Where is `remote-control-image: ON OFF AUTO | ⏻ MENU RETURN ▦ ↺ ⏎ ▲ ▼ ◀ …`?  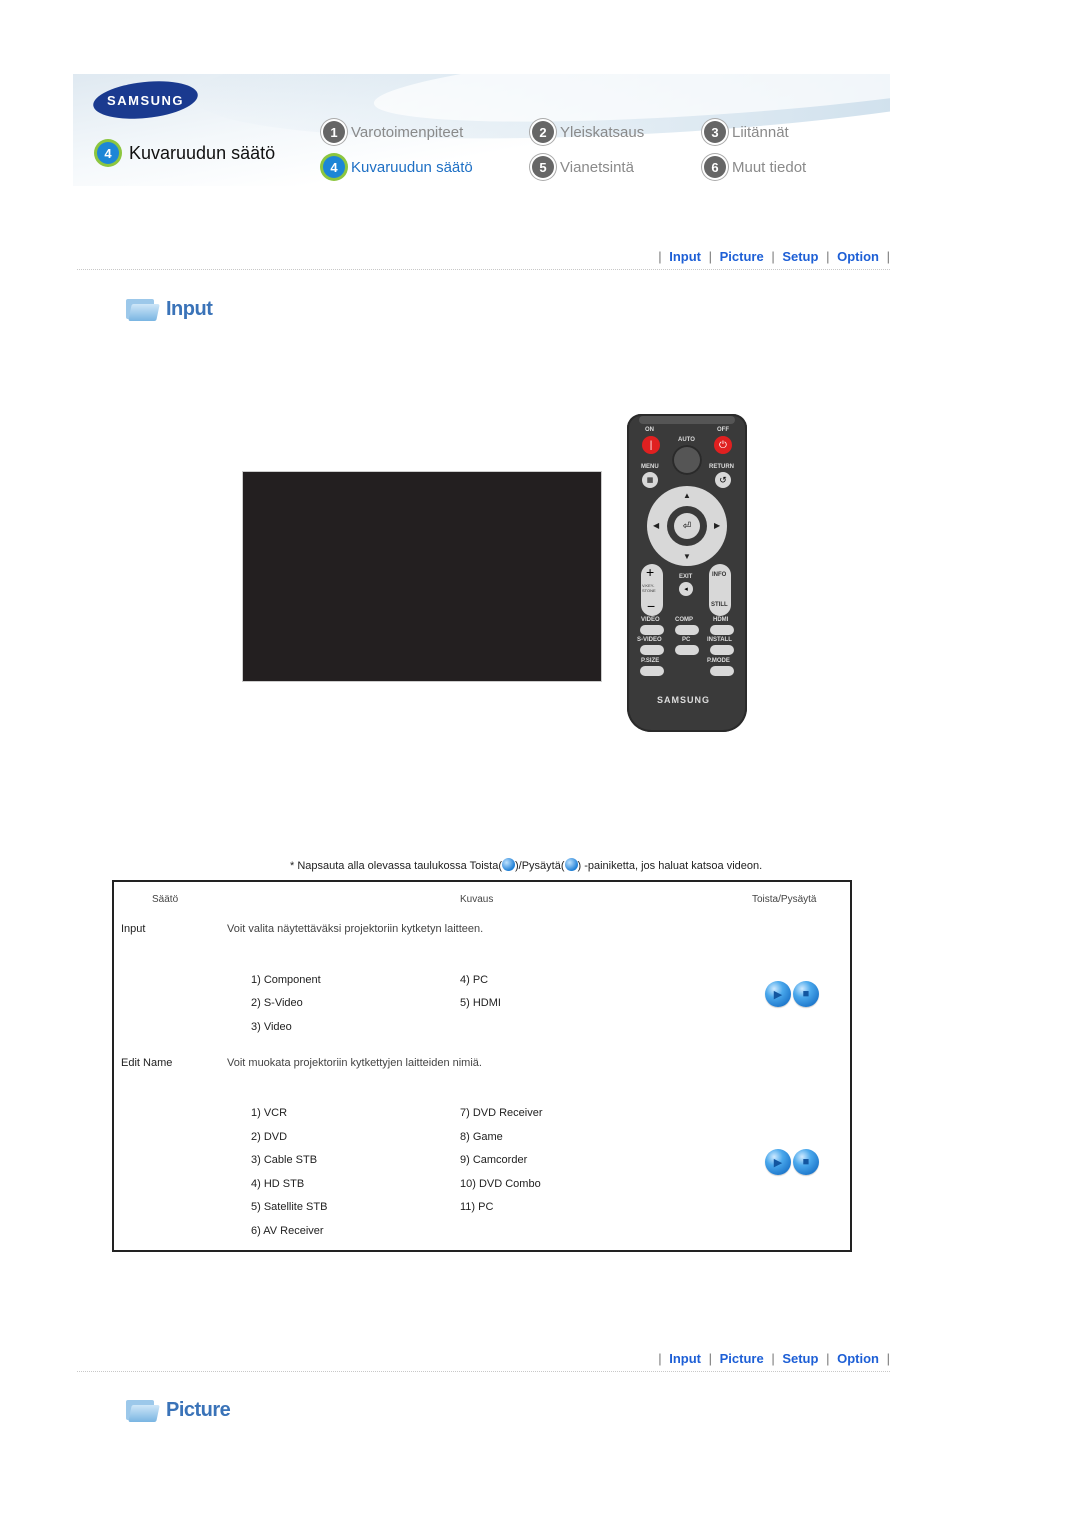 remote-control-image: ON OFF AUTO | ⏻ MENU RETURN ▦ ↺ ⏎ ▲ ▼ ◀ … is located at coordinates (687, 573).